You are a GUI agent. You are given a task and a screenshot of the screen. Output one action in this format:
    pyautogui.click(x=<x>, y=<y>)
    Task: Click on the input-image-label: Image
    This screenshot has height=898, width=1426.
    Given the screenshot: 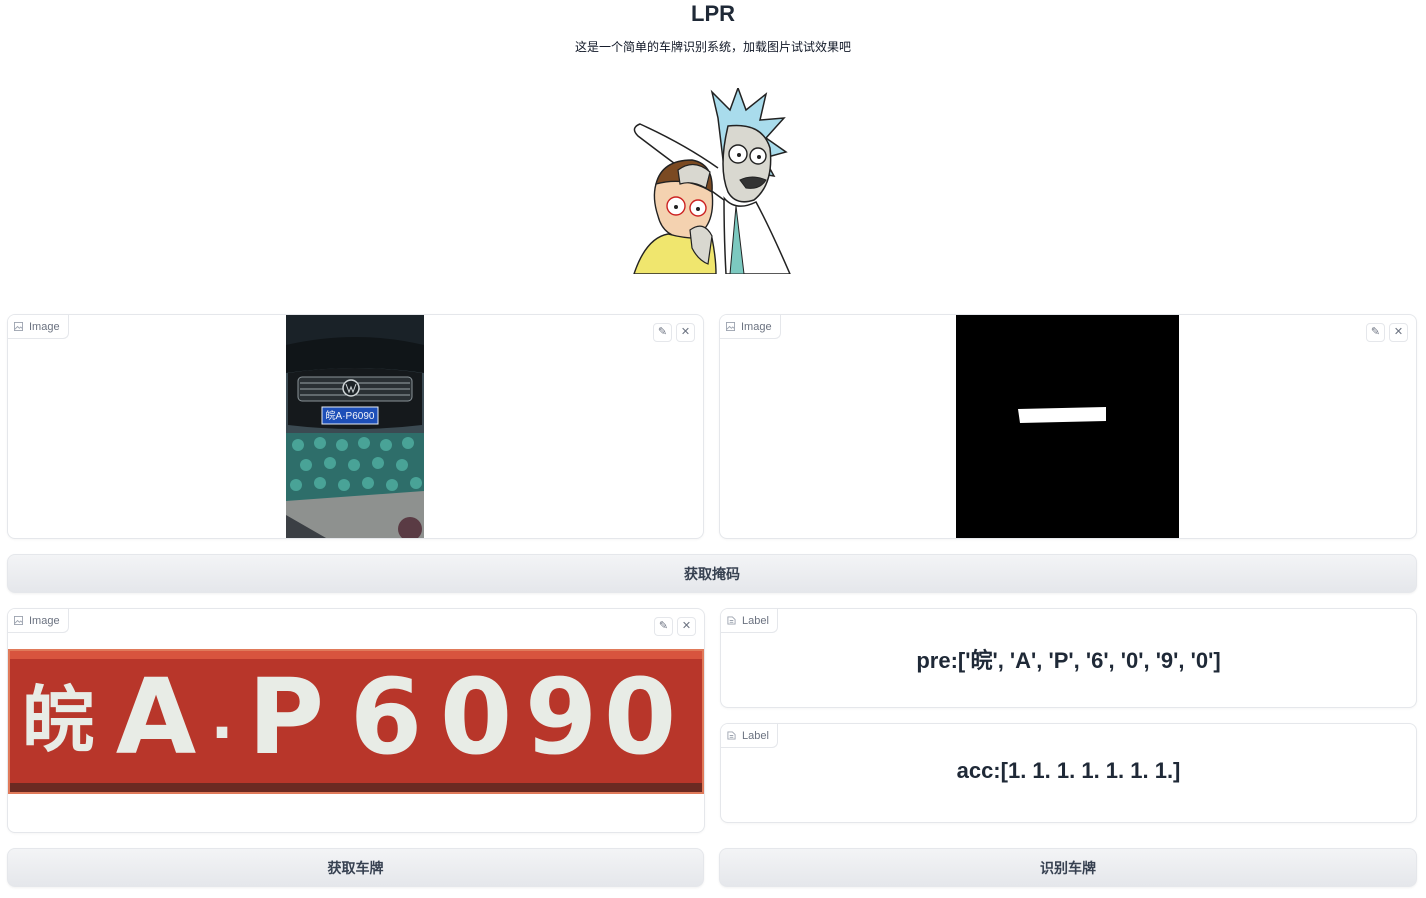 What is the action you would take?
    pyautogui.click(x=38, y=327)
    